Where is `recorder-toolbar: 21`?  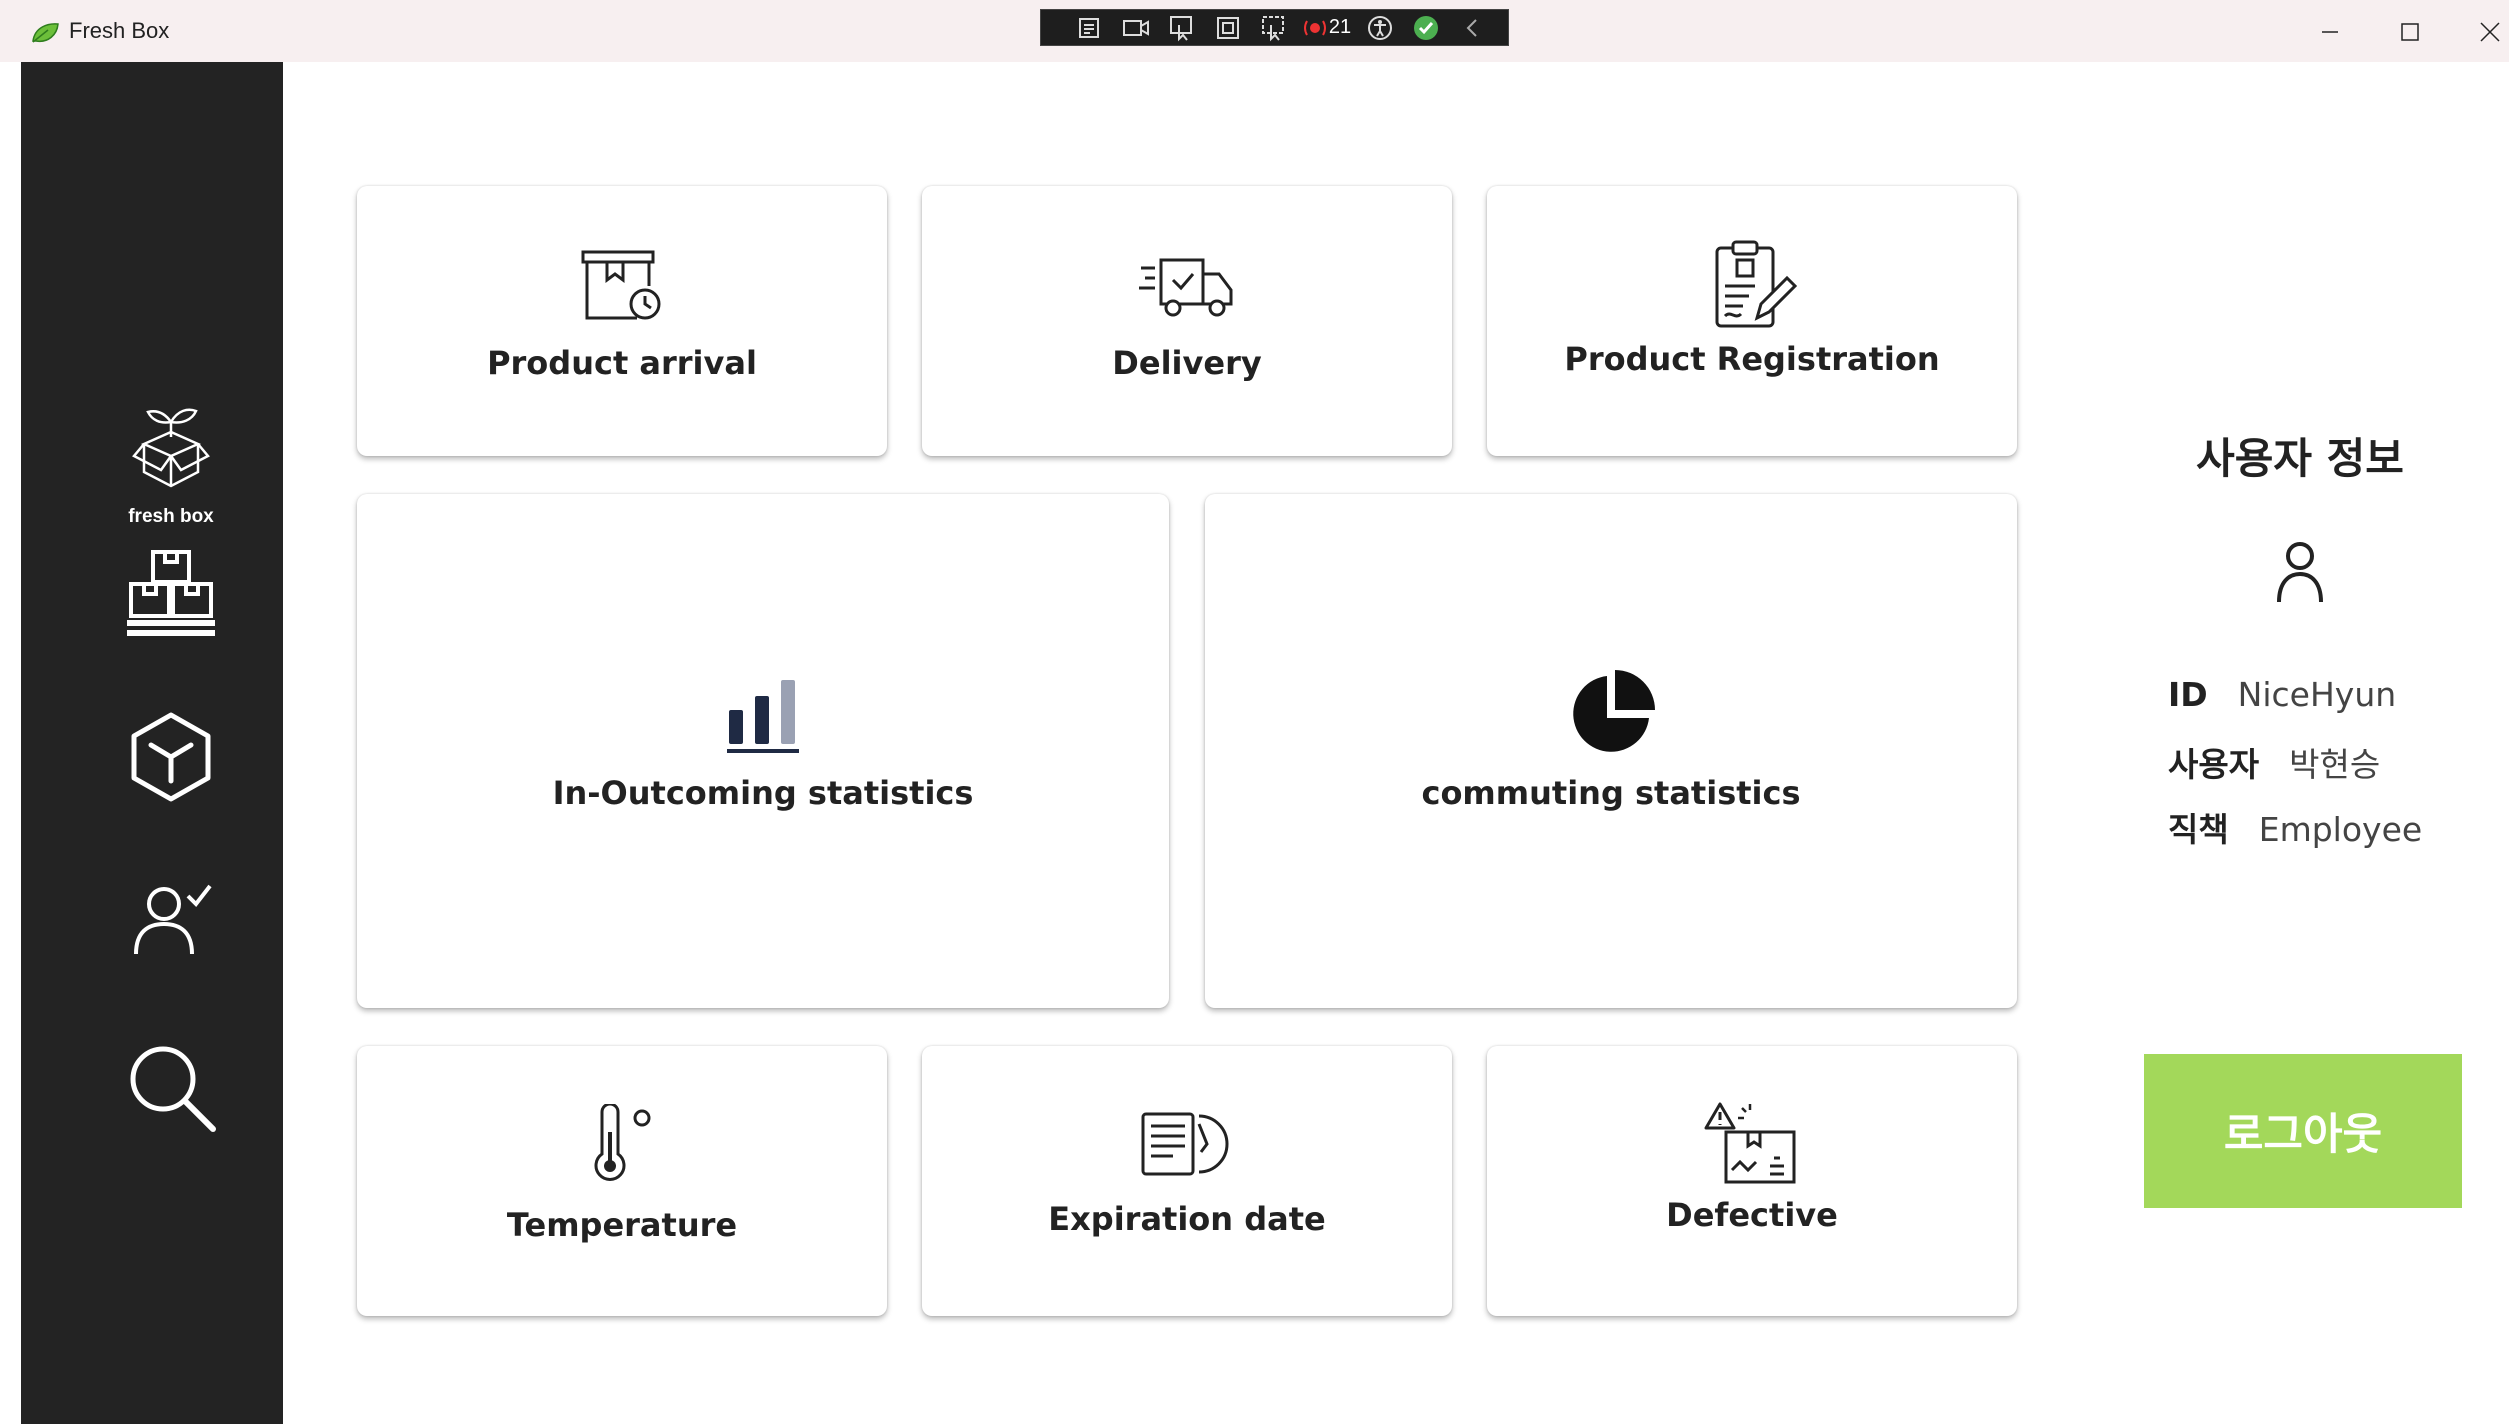 recorder-toolbar: 21 is located at coordinates (1274, 27).